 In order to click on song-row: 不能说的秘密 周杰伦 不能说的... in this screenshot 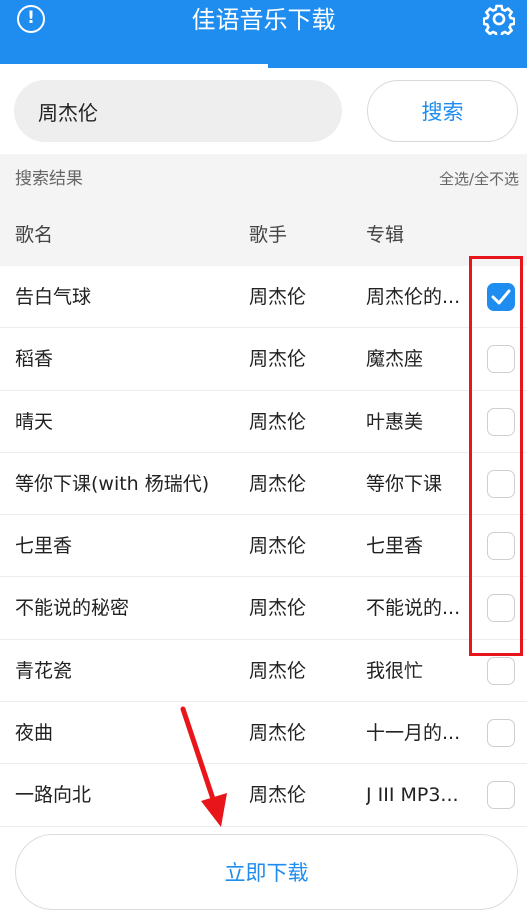, I will do `click(263, 608)`.